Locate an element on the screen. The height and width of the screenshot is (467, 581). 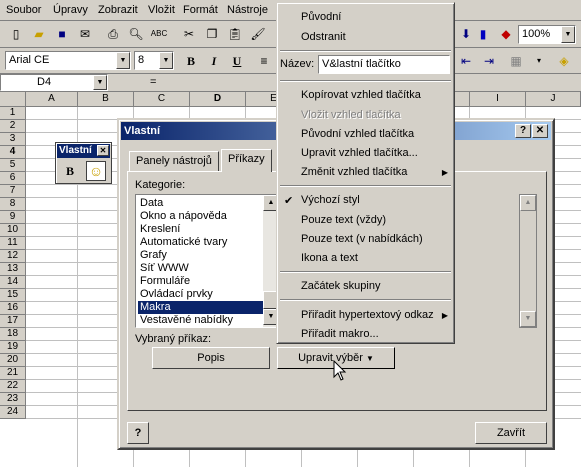
list-item: Grafy is located at coordinates (202, 255).